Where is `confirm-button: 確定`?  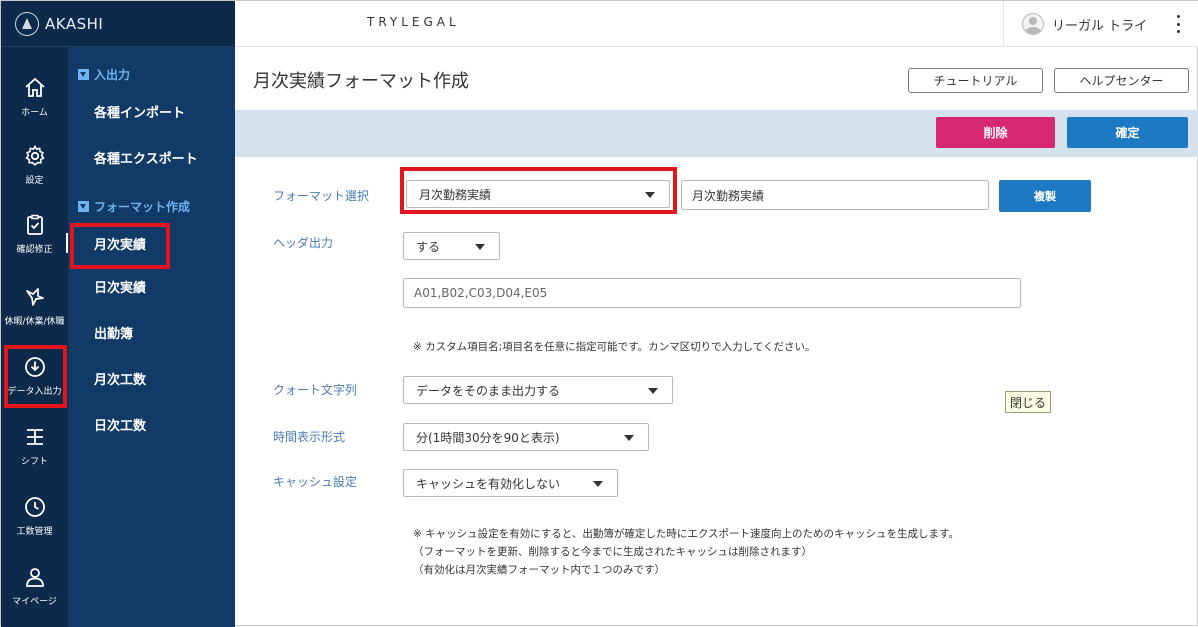
confirm-button: 確定 is located at coordinates (1127, 132).